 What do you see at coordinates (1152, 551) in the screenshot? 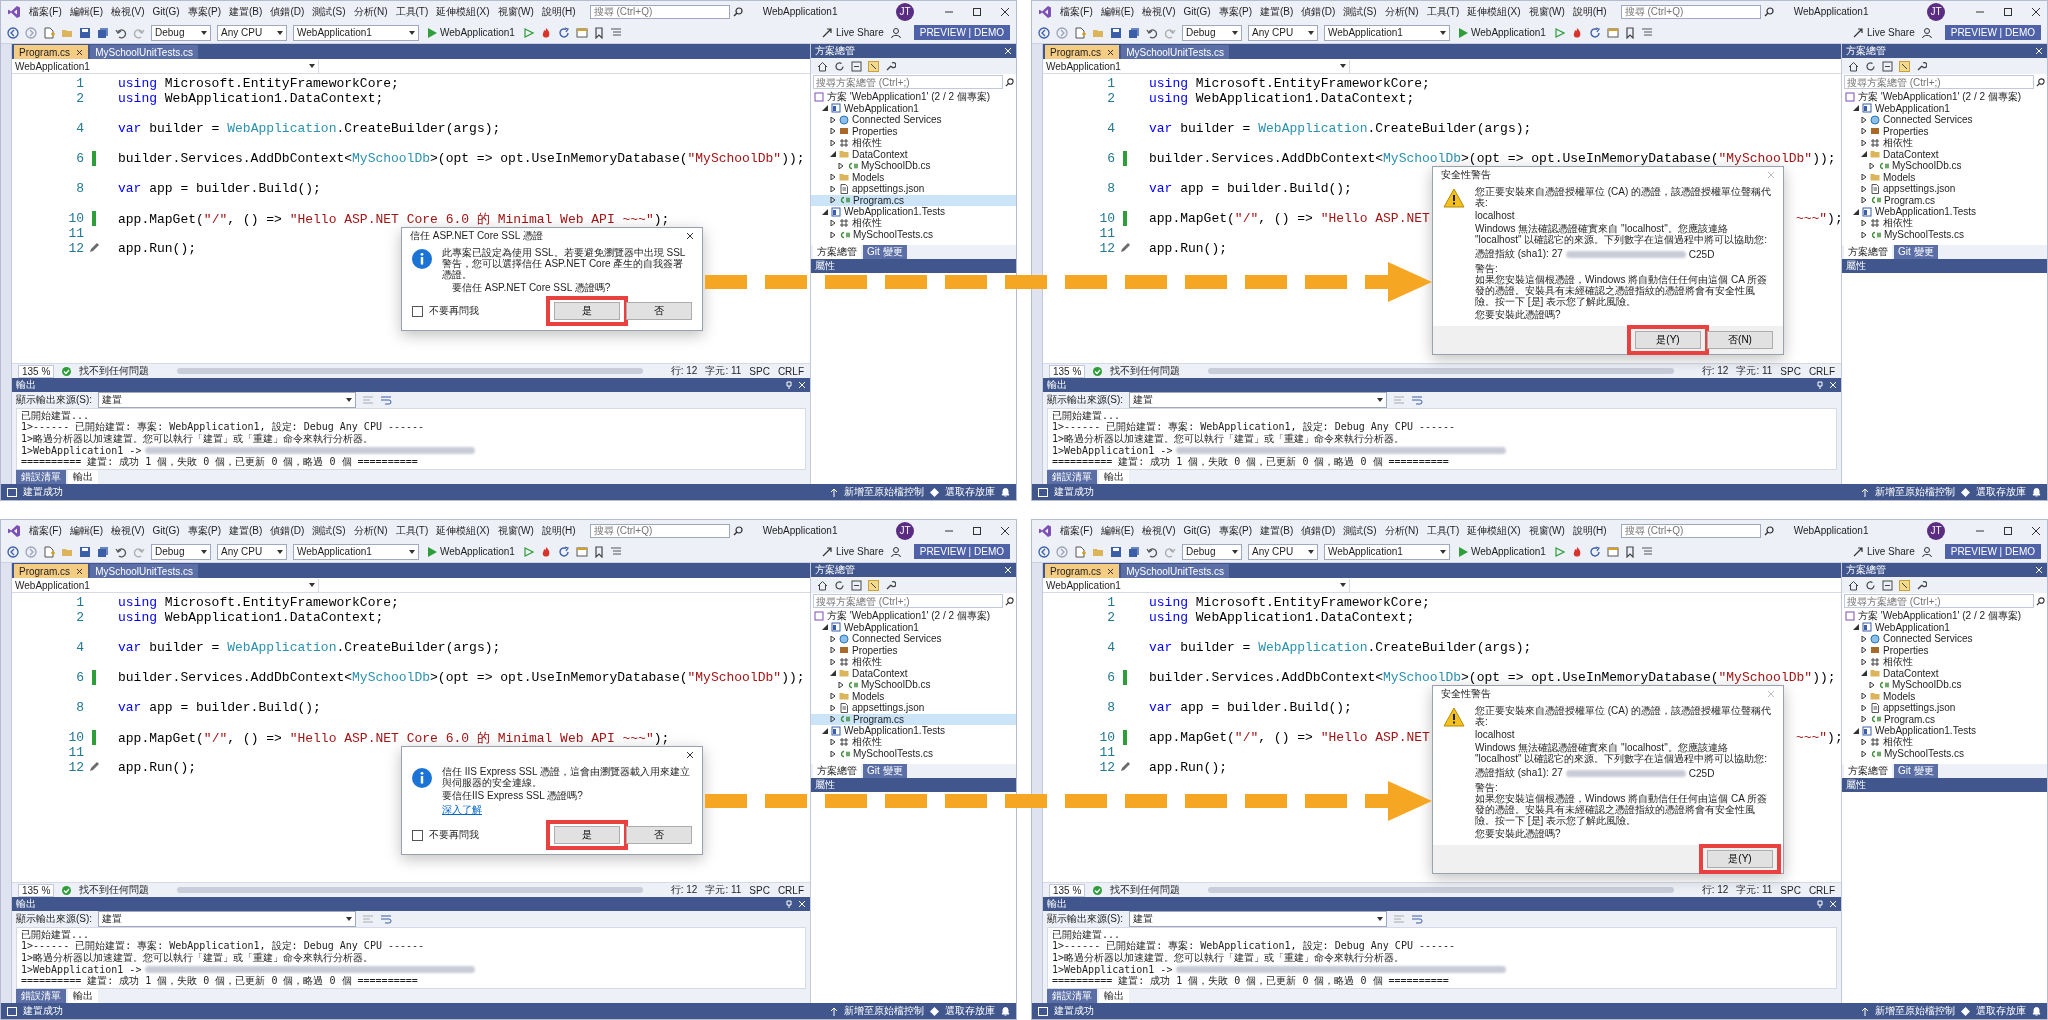
I see `undo-icon` at bounding box center [1152, 551].